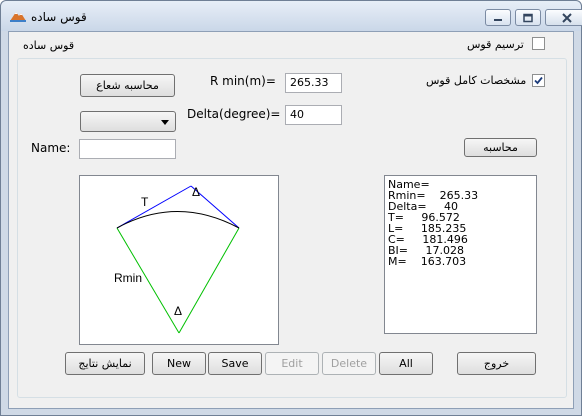  Describe the element at coordinates (235, 363) in the screenshot. I see `save-button: Save` at that location.